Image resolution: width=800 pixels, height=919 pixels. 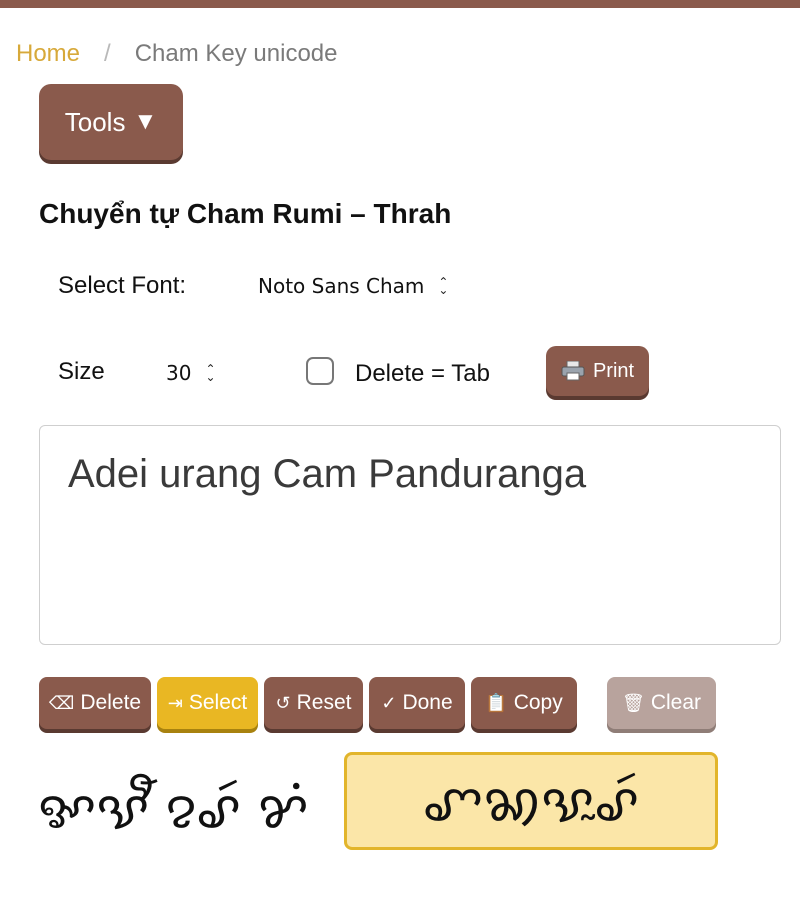 I want to click on cham-output-text: ꨀꨕꨬ ꨂꨣꩃ ꨌꩌ, so click(x=173, y=810).